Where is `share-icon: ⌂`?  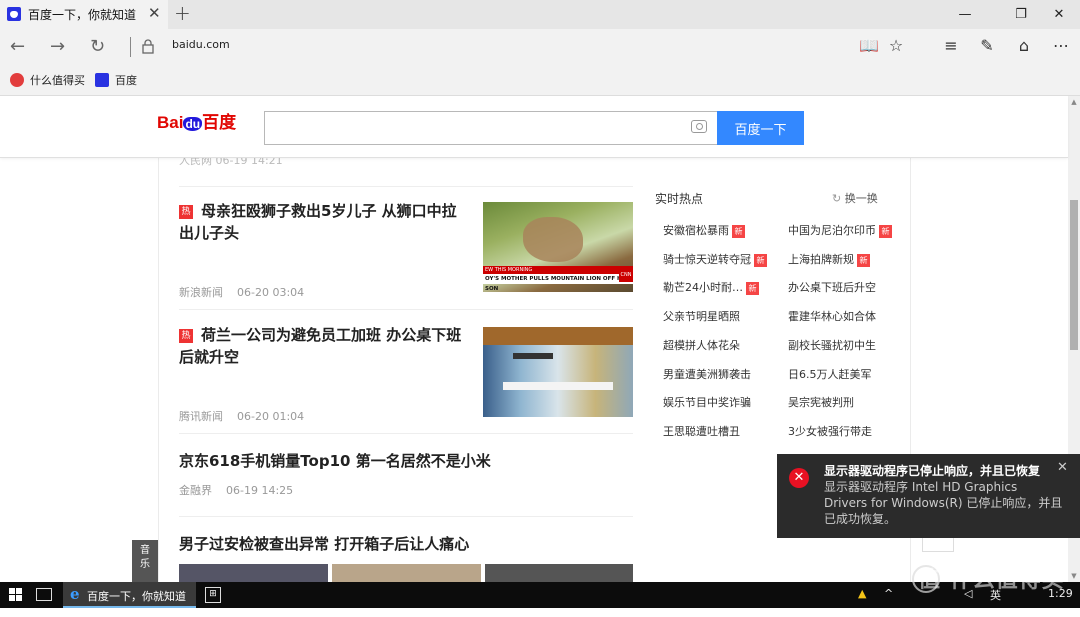 share-icon: ⌂ is located at coordinates (1024, 46).